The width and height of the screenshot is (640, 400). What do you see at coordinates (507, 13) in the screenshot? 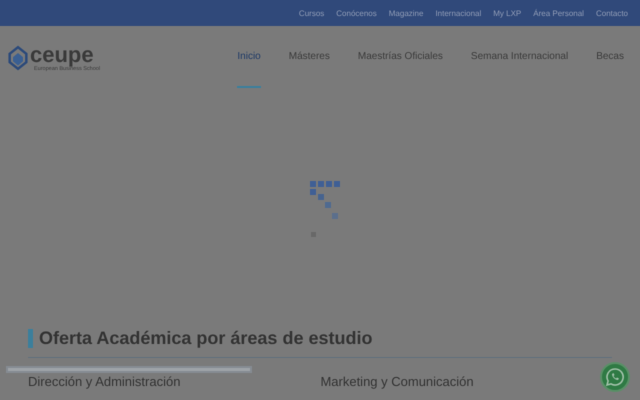
I see `top-link: My LXP` at bounding box center [507, 13].